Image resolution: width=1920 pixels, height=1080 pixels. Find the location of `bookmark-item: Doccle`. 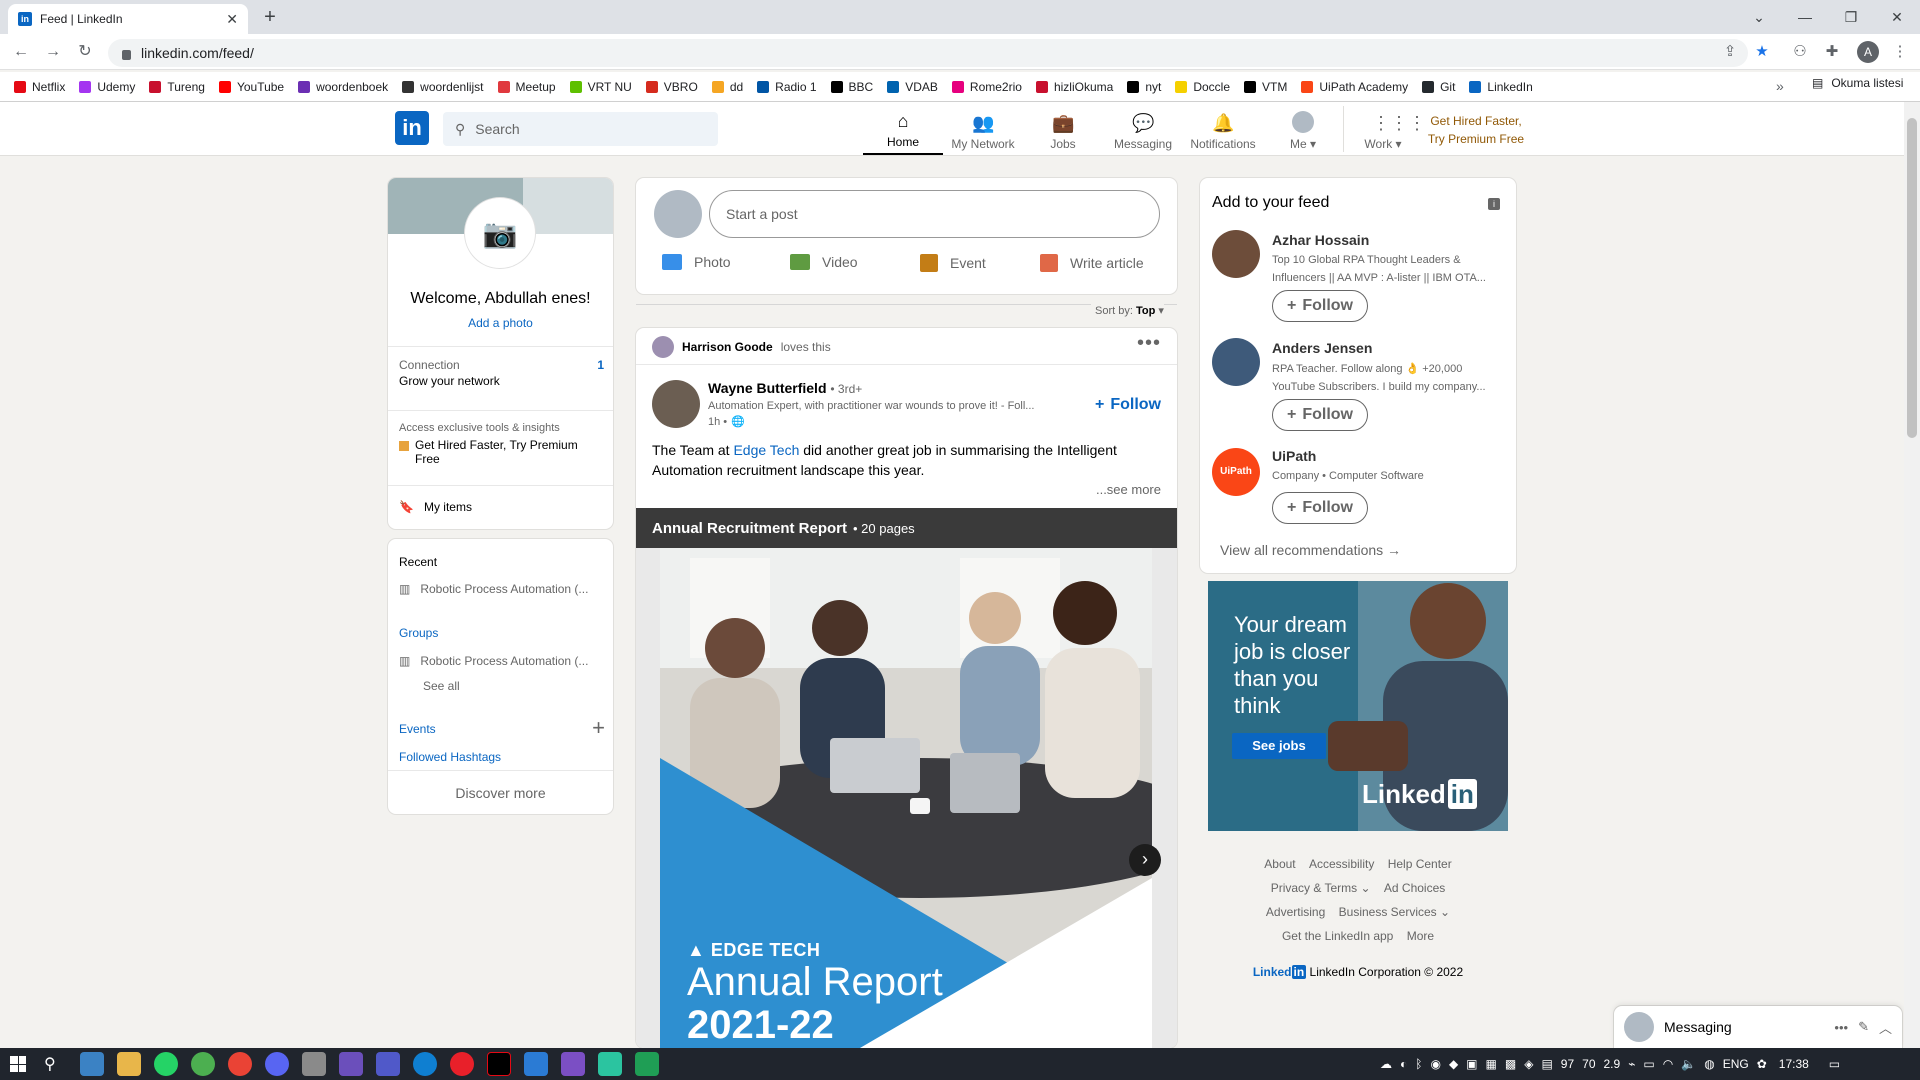

bookmark-item: Doccle is located at coordinates (1202, 87).